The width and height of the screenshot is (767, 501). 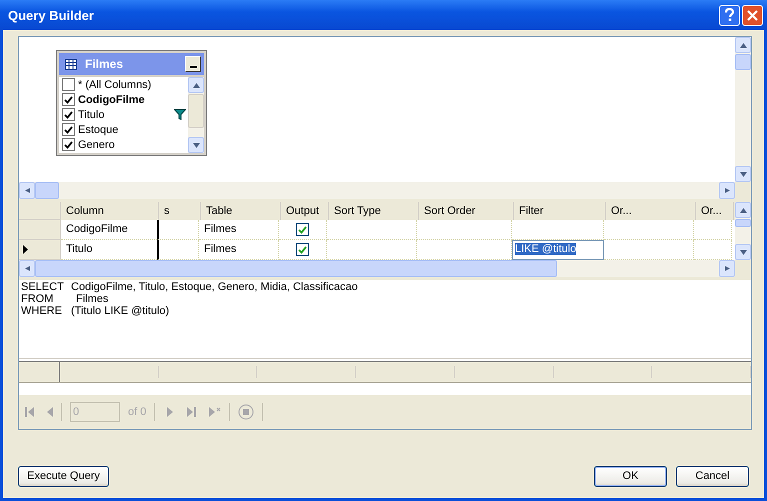 I want to click on dialog-button: Cancel, so click(x=712, y=476).